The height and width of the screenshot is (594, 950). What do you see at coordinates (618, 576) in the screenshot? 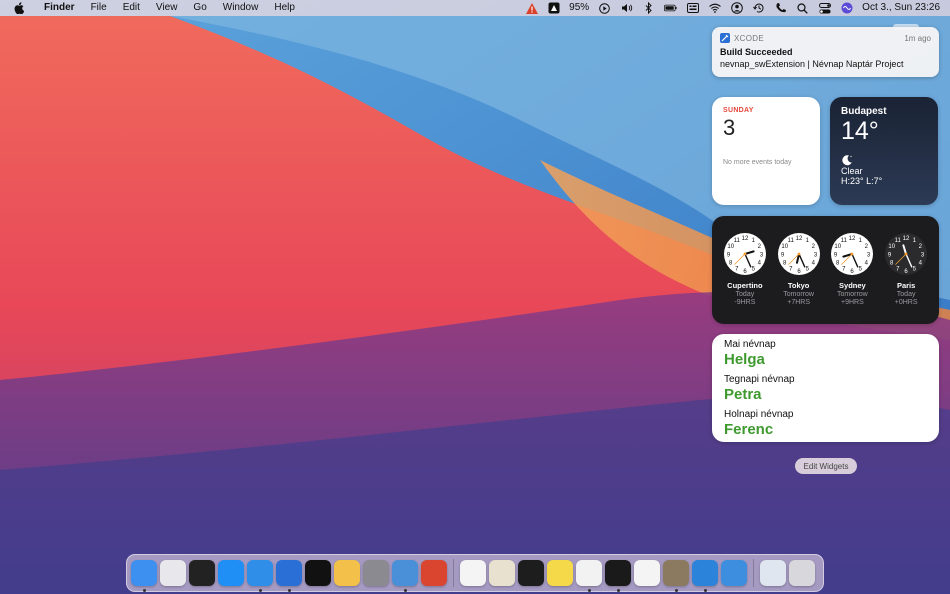
I see `terminal-icon` at bounding box center [618, 576].